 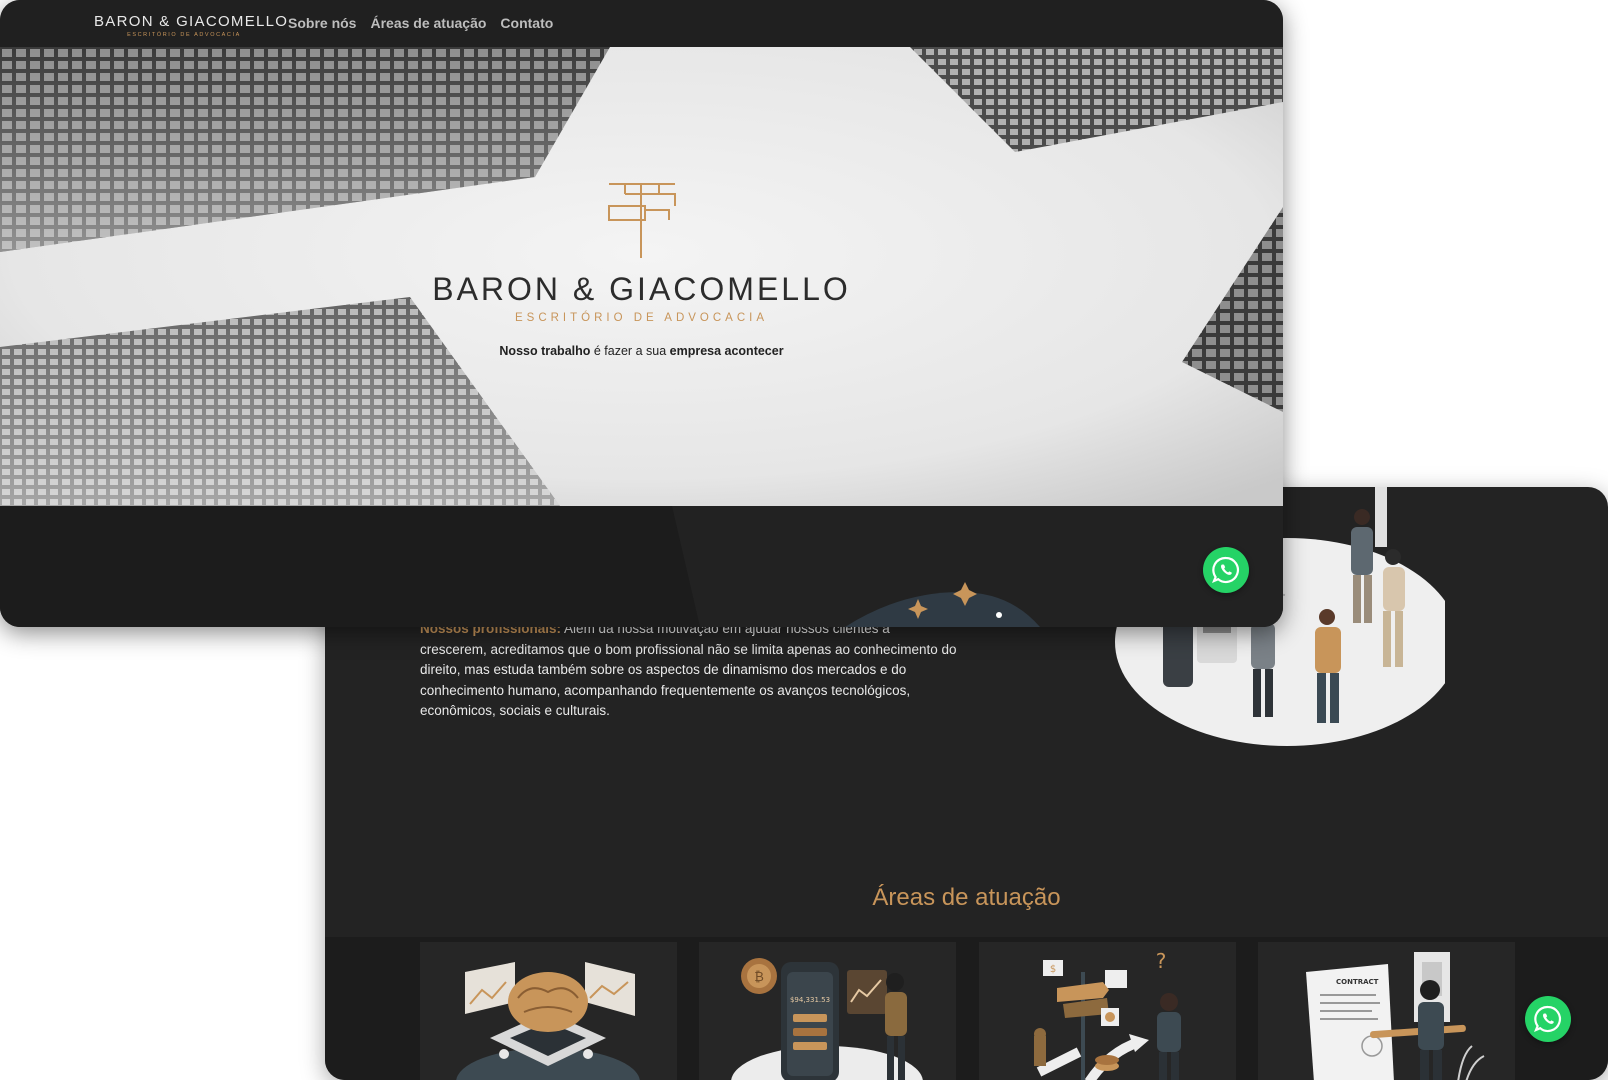 I want to click on nav-link-sobre: Sobre nós, so click(x=322, y=23).